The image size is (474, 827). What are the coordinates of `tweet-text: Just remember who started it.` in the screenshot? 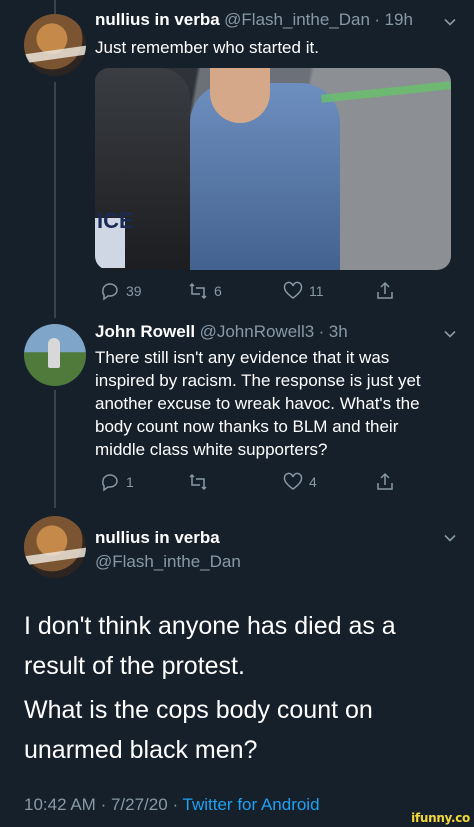 It's located at (207, 47).